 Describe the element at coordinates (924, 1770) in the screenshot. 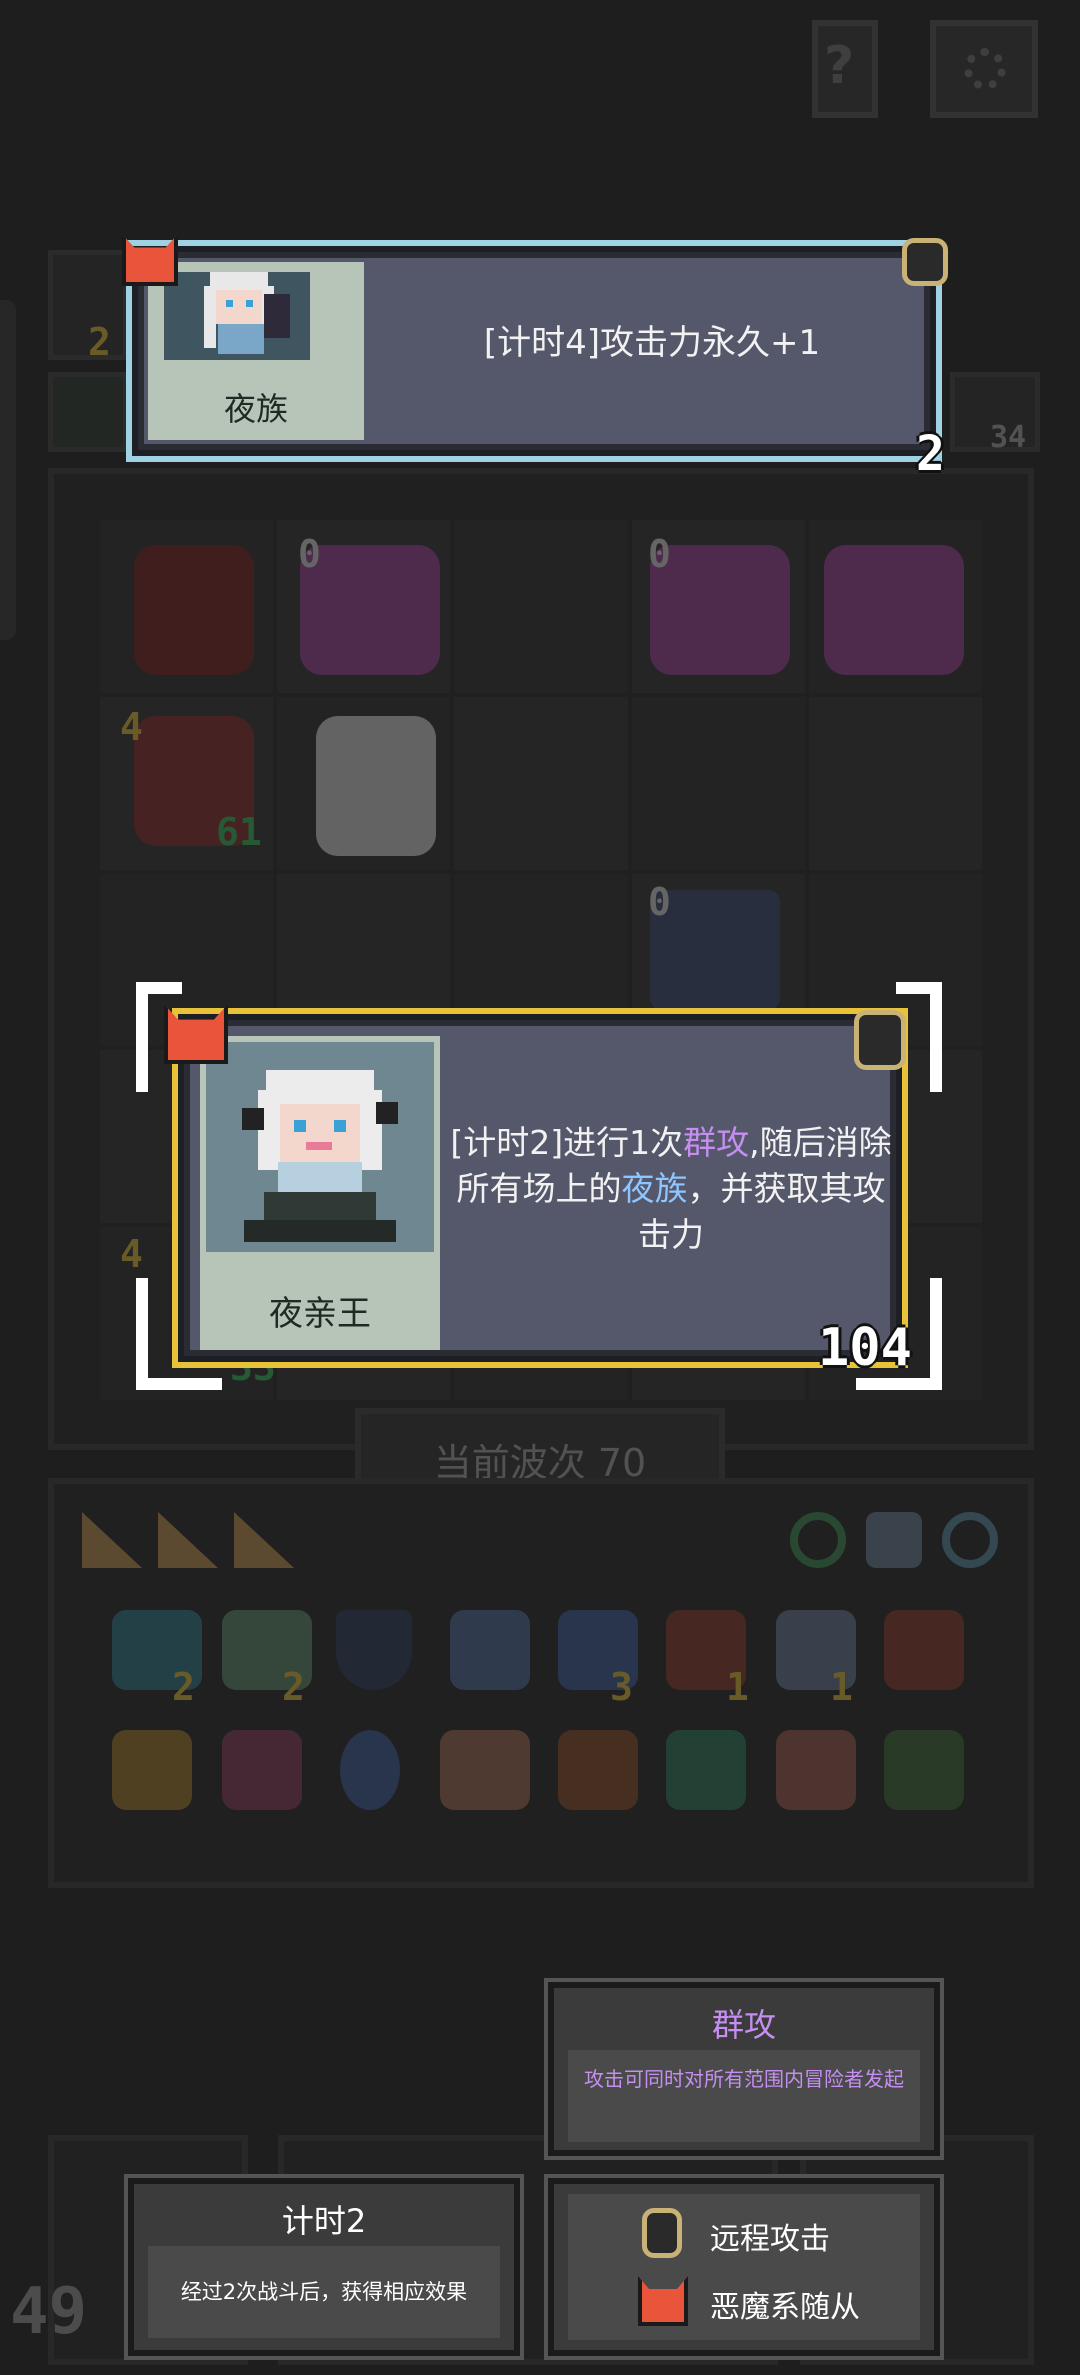

I see `map-item` at that location.